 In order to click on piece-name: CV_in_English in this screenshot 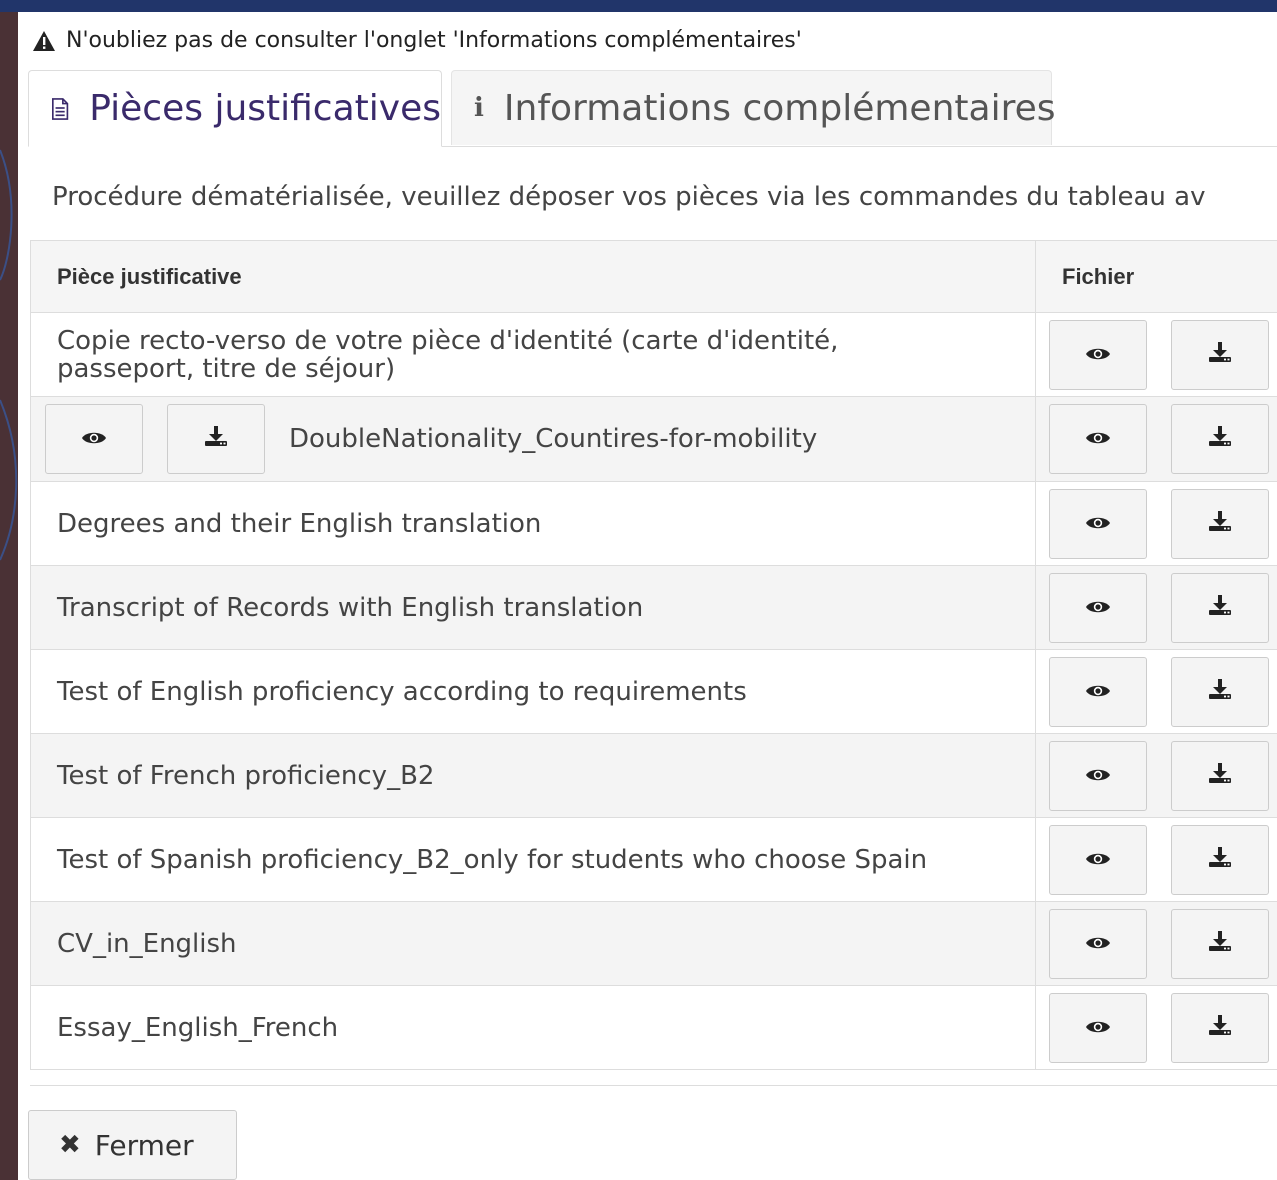, I will do `click(147, 943)`.